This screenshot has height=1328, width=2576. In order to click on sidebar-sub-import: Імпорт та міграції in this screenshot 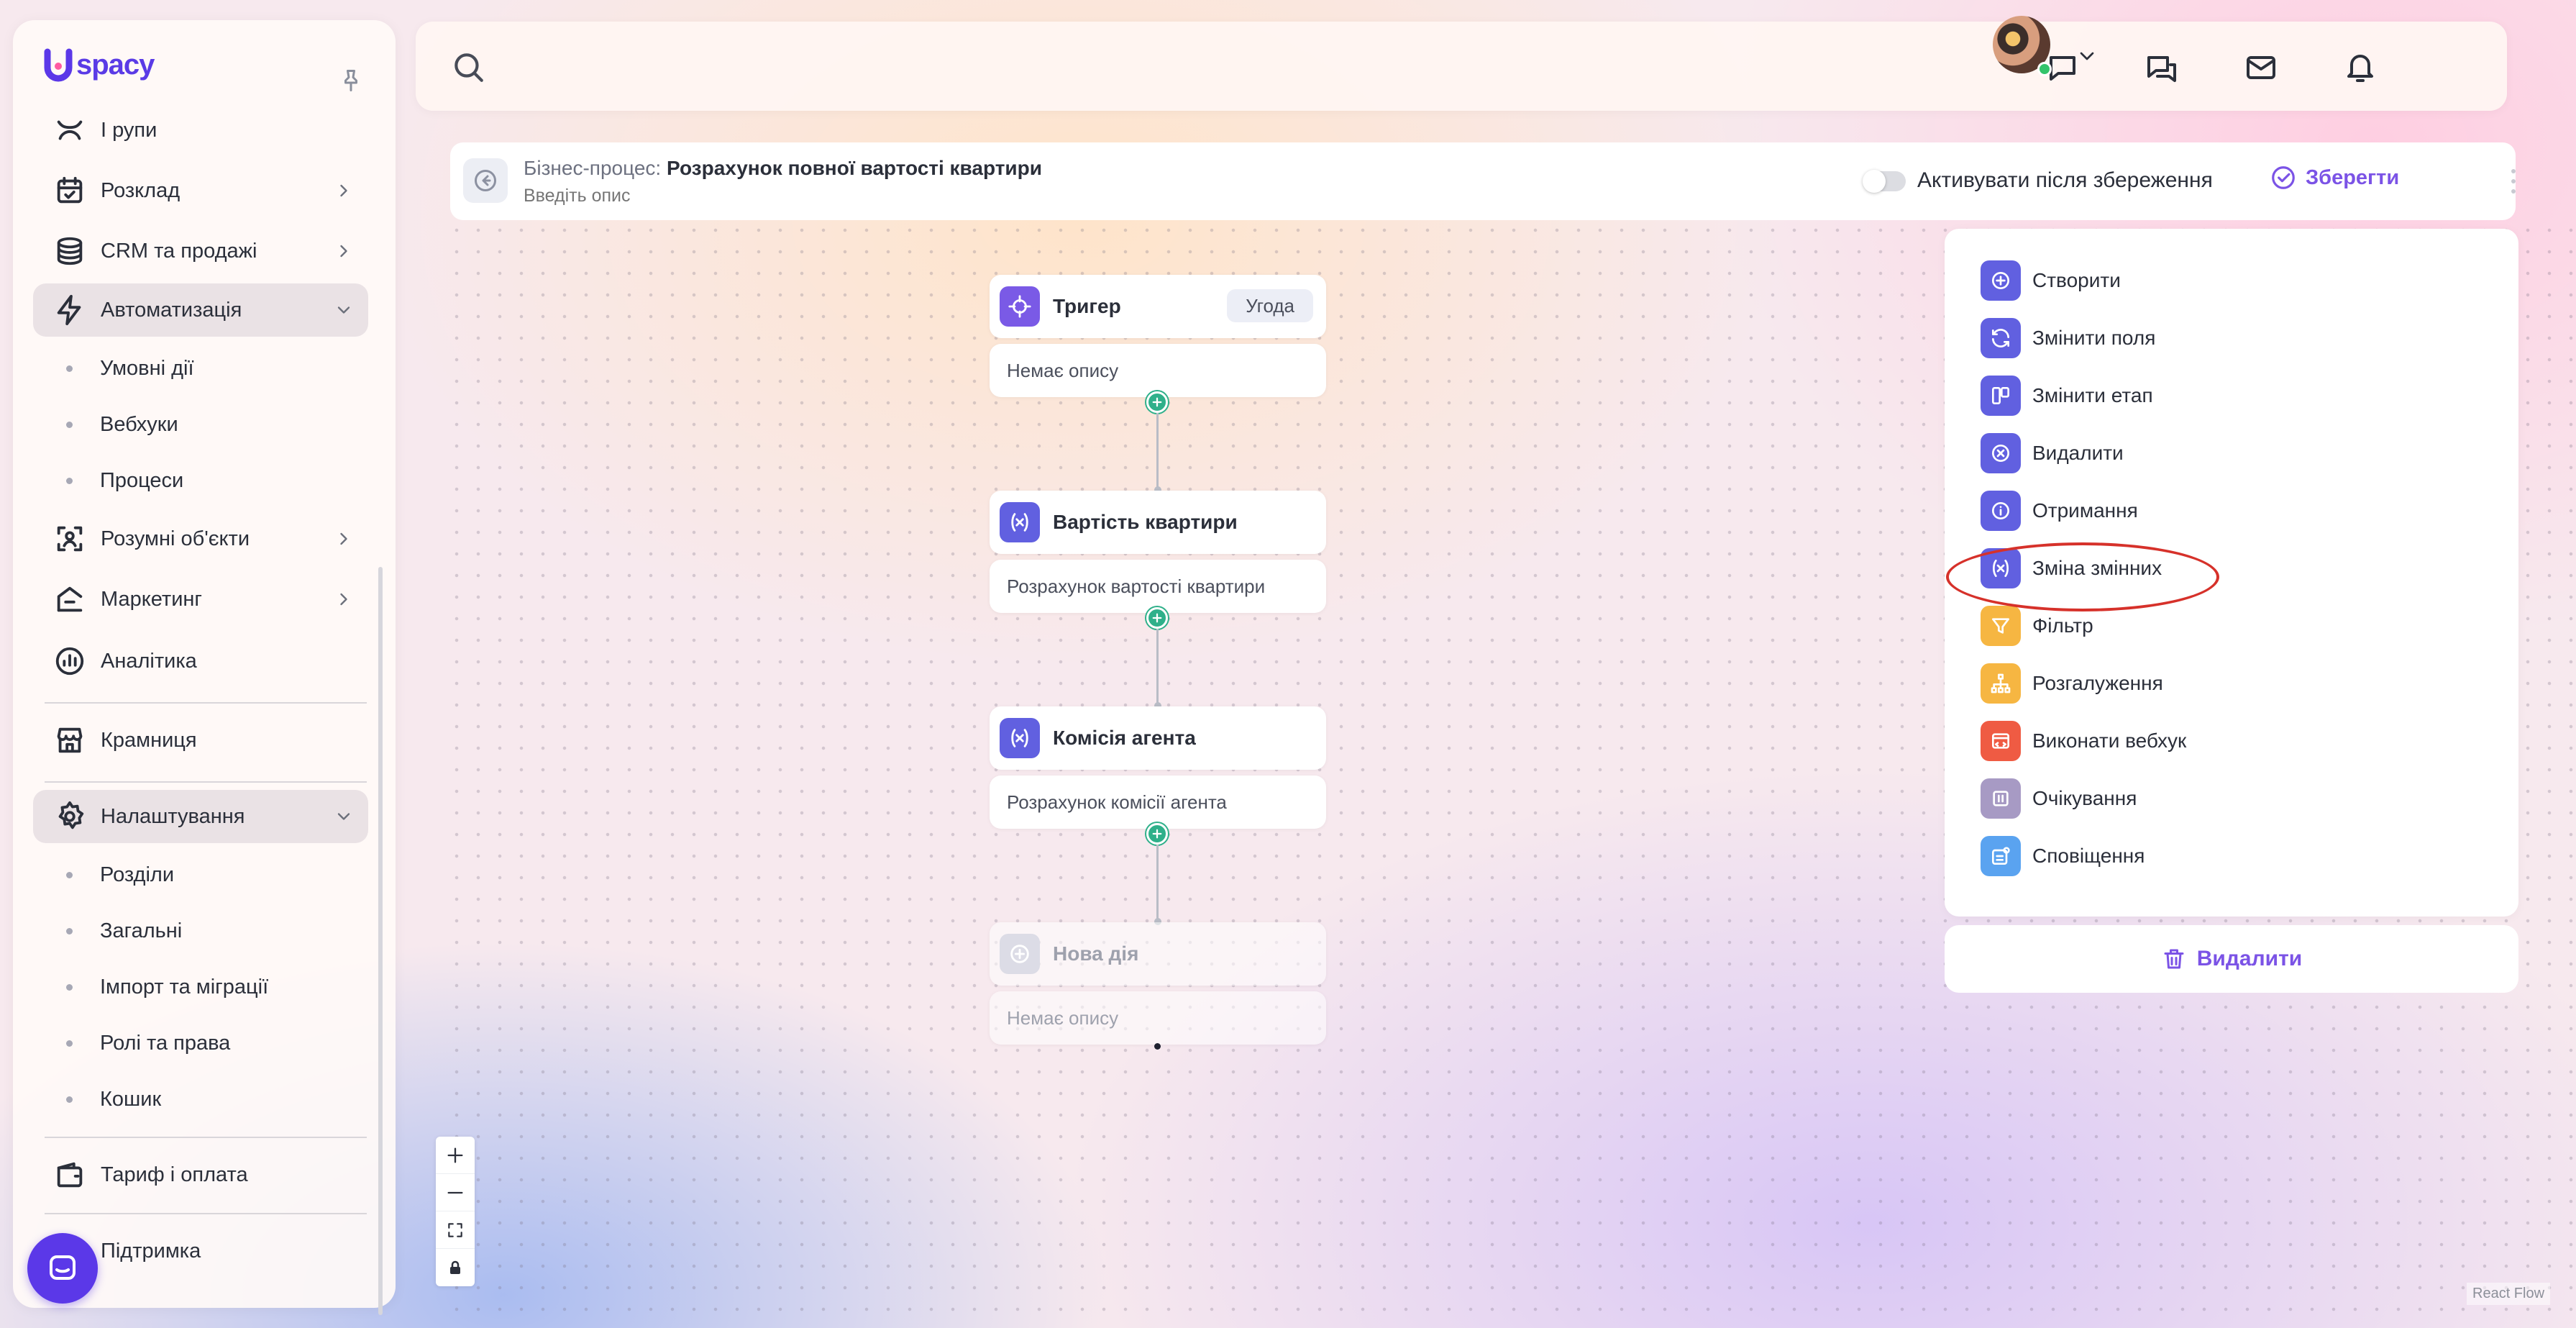, I will do `click(167, 987)`.